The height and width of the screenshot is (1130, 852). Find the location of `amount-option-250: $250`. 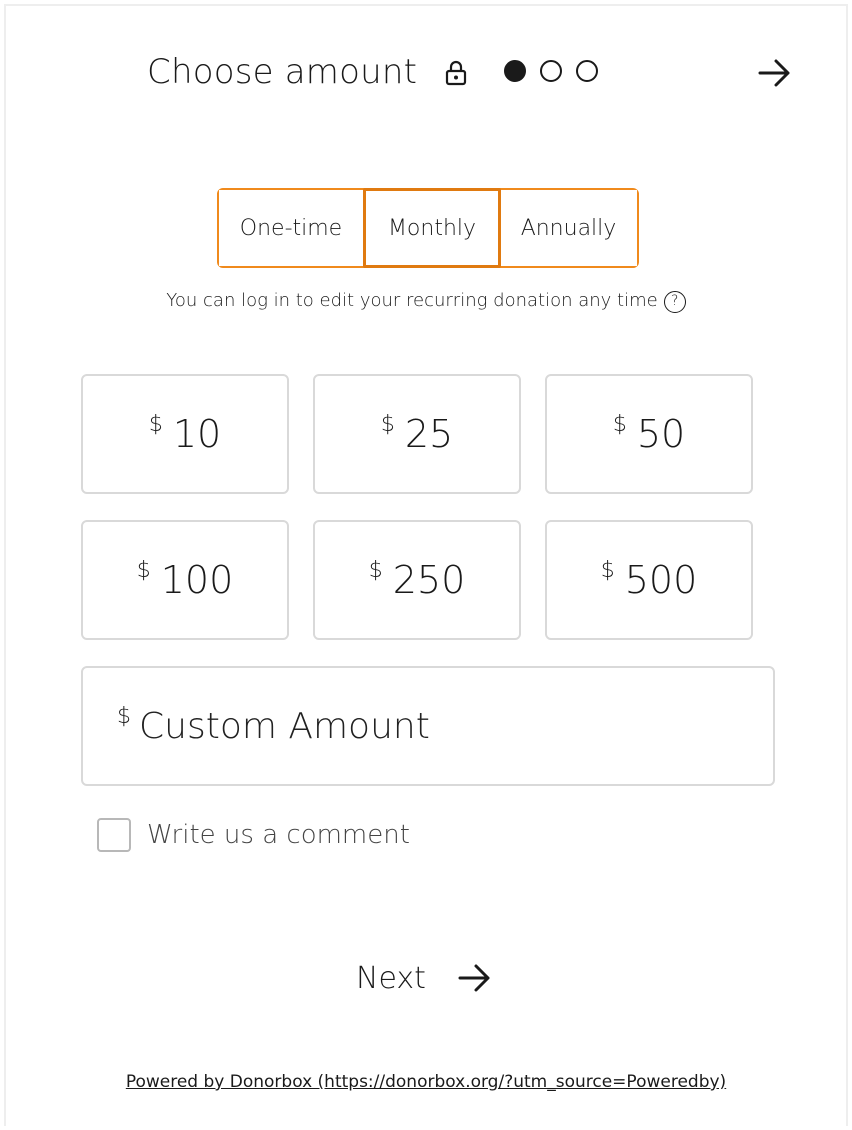

amount-option-250: $250 is located at coordinates (417, 580).